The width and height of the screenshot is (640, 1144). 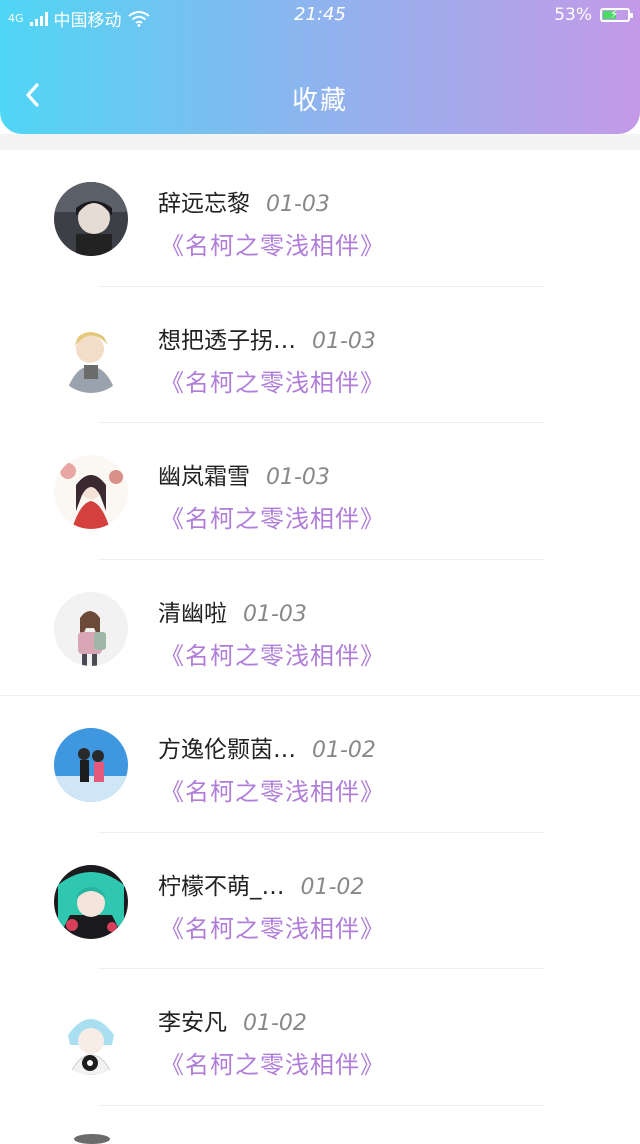 I want to click on item-header: 柠檬不萌_… 01-02, so click(x=261, y=884).